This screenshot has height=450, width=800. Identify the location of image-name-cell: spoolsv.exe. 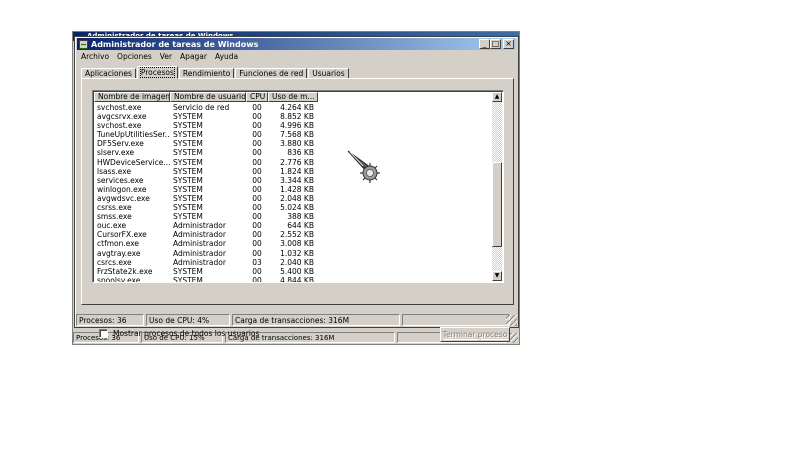
(119, 279).